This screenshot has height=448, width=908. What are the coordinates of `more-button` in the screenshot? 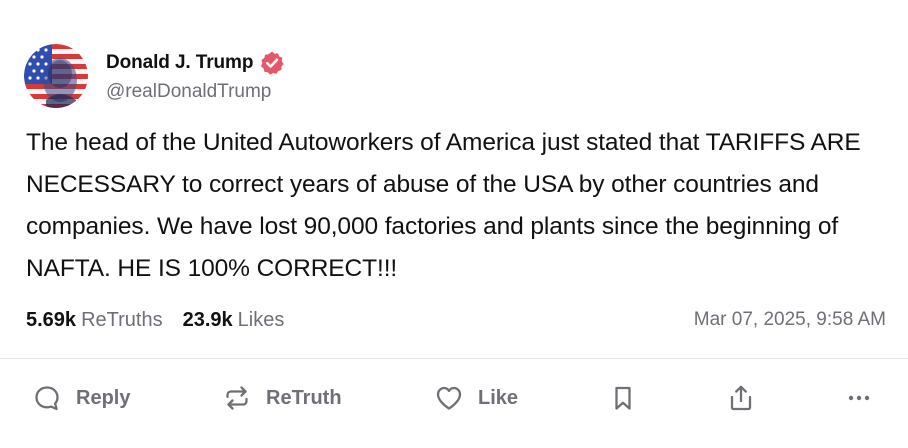 It's located at (859, 398).